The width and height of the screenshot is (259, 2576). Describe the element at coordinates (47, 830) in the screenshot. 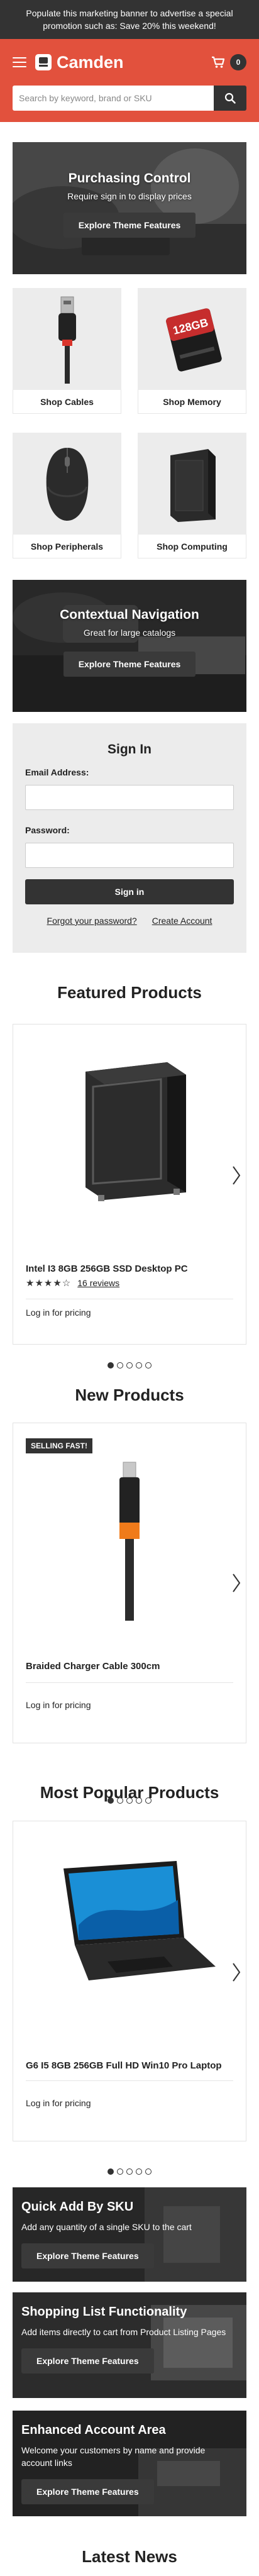

I see `password-label: Password:` at that location.